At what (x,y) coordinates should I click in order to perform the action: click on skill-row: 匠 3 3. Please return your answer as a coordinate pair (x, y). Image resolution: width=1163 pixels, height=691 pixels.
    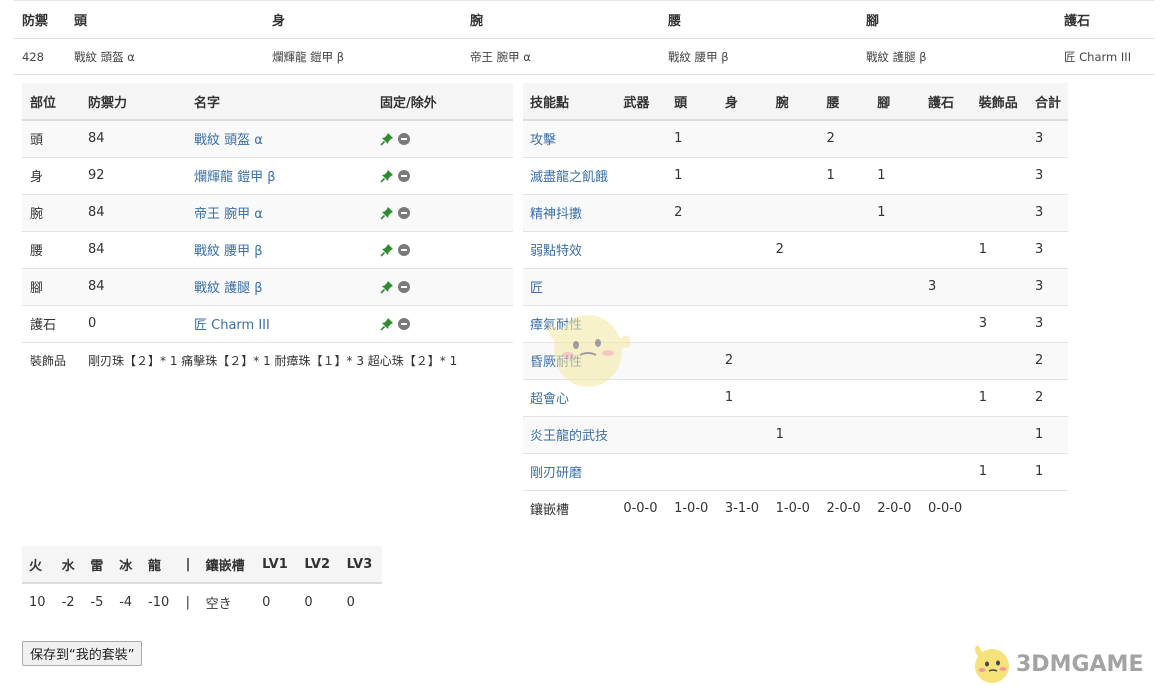
    Looking at the image, I should click on (795, 286).